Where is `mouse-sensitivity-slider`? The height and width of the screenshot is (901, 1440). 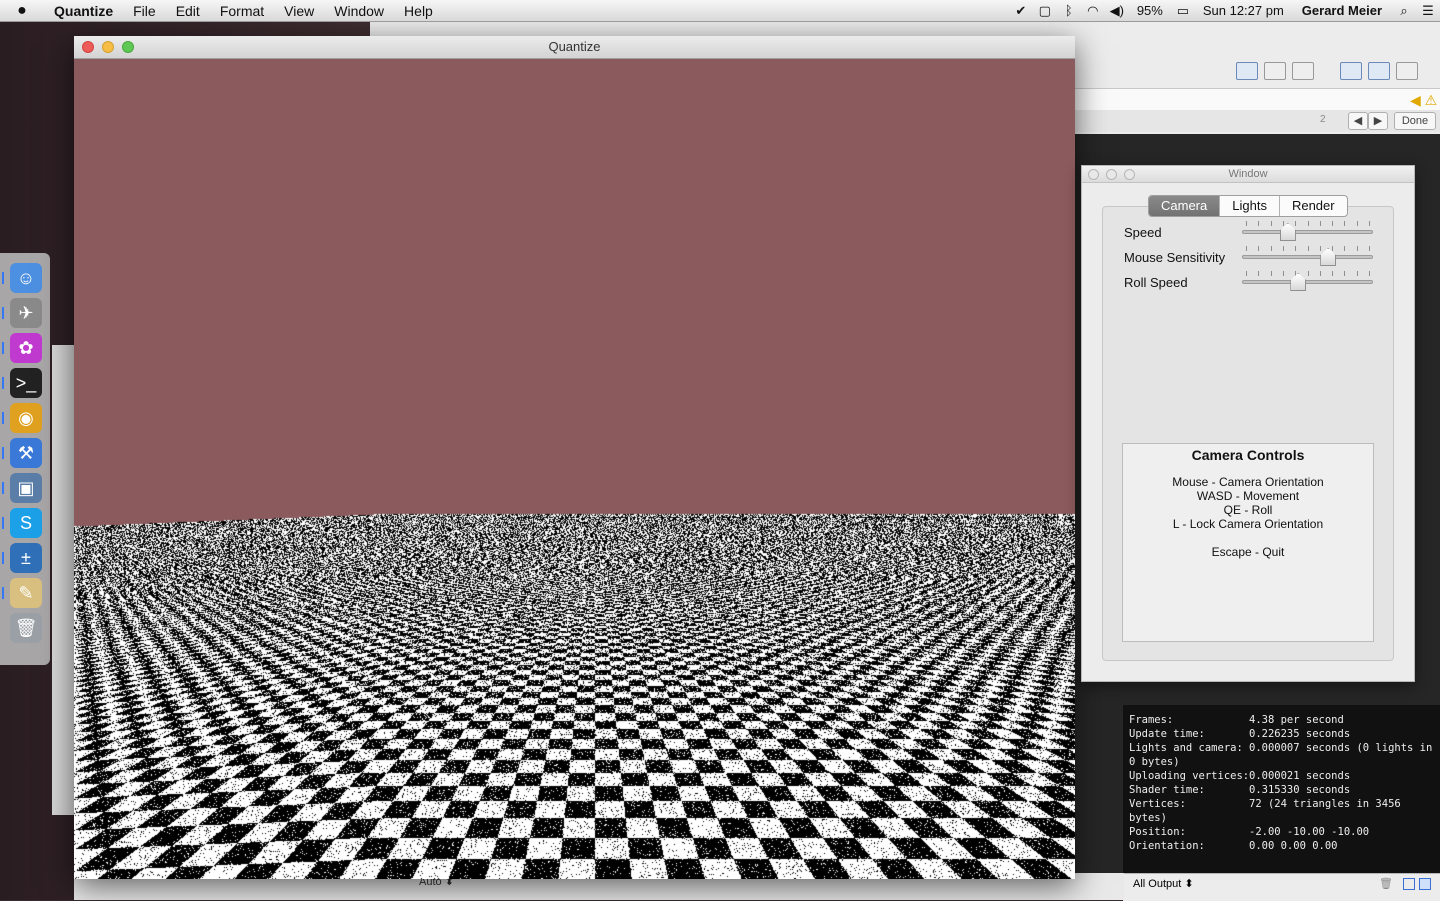 mouse-sensitivity-slider is located at coordinates (1307, 256).